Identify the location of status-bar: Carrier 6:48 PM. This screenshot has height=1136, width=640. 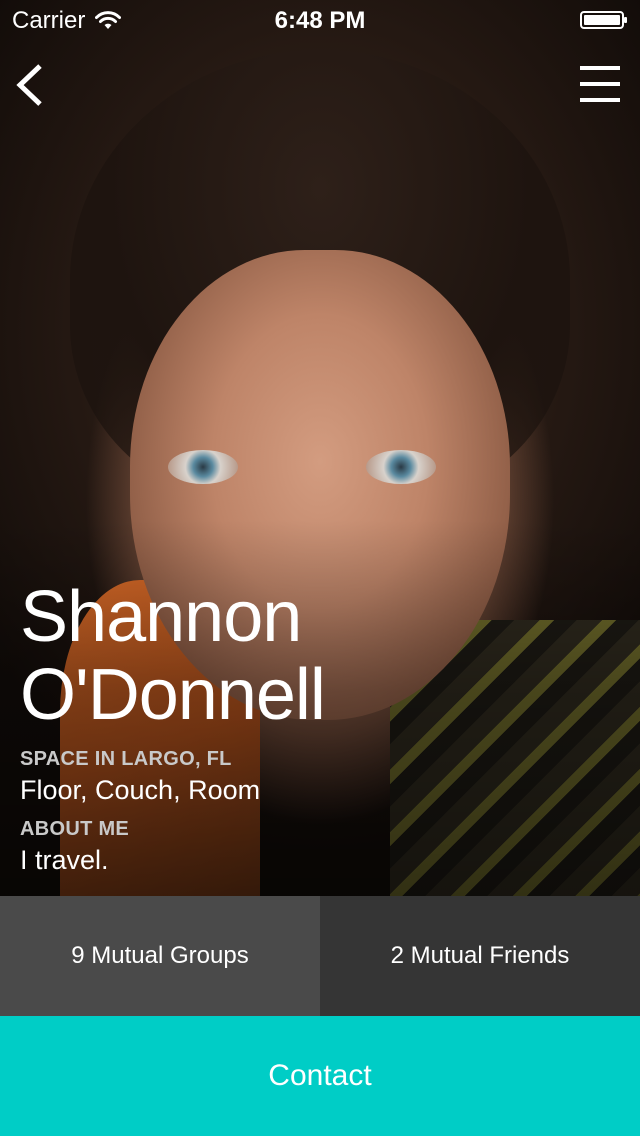
(320, 20).